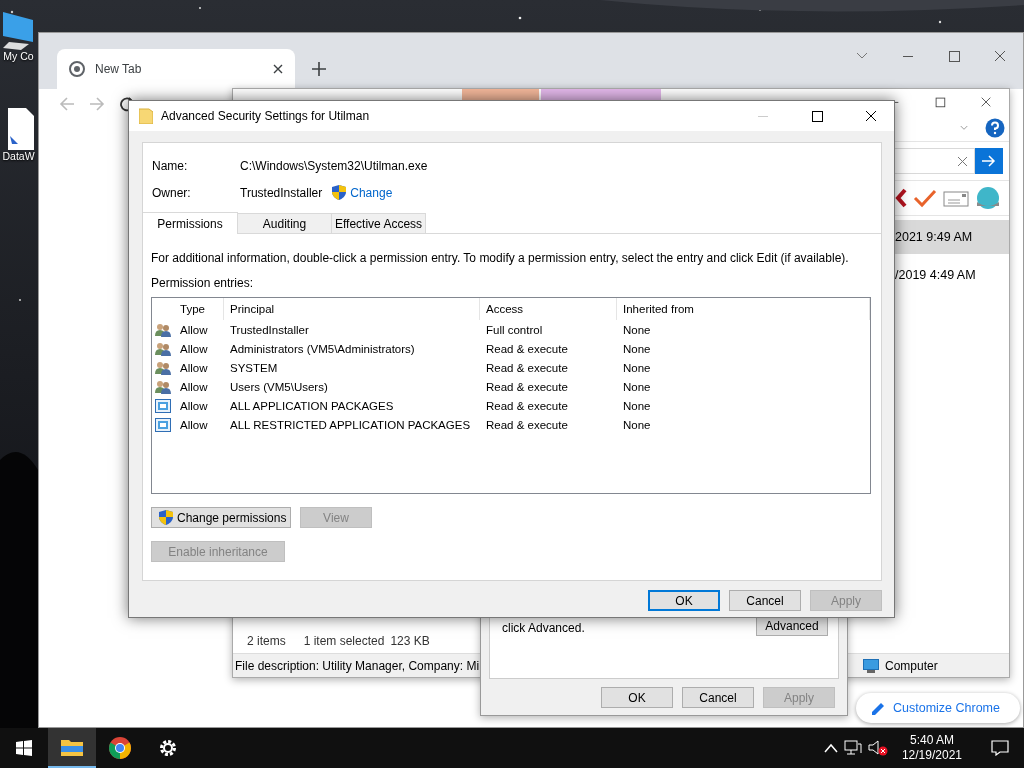 The height and width of the screenshot is (768, 1024). I want to click on table-cell-text: SYSTEM, so click(254, 367).